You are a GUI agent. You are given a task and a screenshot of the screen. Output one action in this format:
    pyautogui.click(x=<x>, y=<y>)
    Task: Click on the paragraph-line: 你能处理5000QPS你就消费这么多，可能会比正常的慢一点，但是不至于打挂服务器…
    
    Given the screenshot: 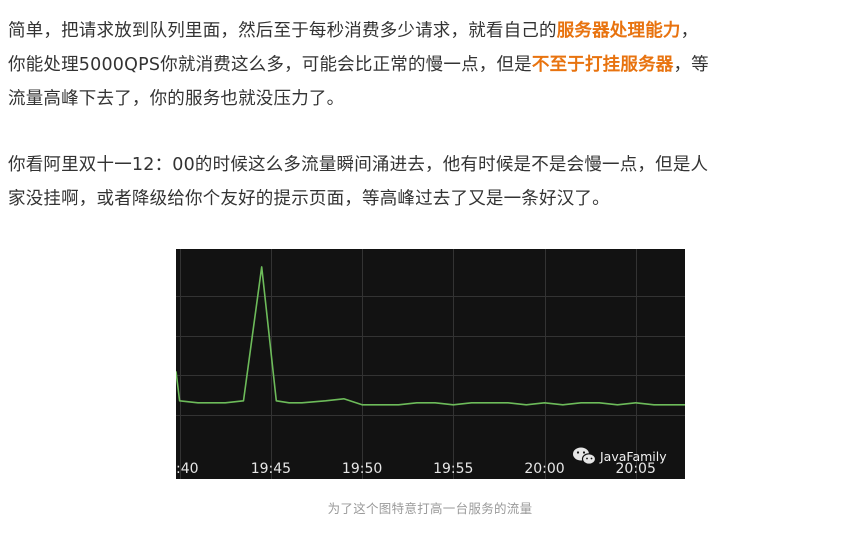 What is the action you would take?
    pyautogui.click(x=358, y=65)
    